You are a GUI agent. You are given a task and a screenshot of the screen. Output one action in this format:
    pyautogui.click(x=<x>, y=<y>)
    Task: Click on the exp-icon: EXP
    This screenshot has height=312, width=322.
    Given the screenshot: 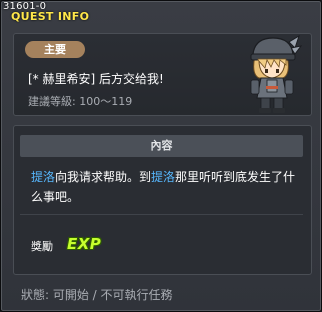 What is the action you would take?
    pyautogui.click(x=84, y=244)
    